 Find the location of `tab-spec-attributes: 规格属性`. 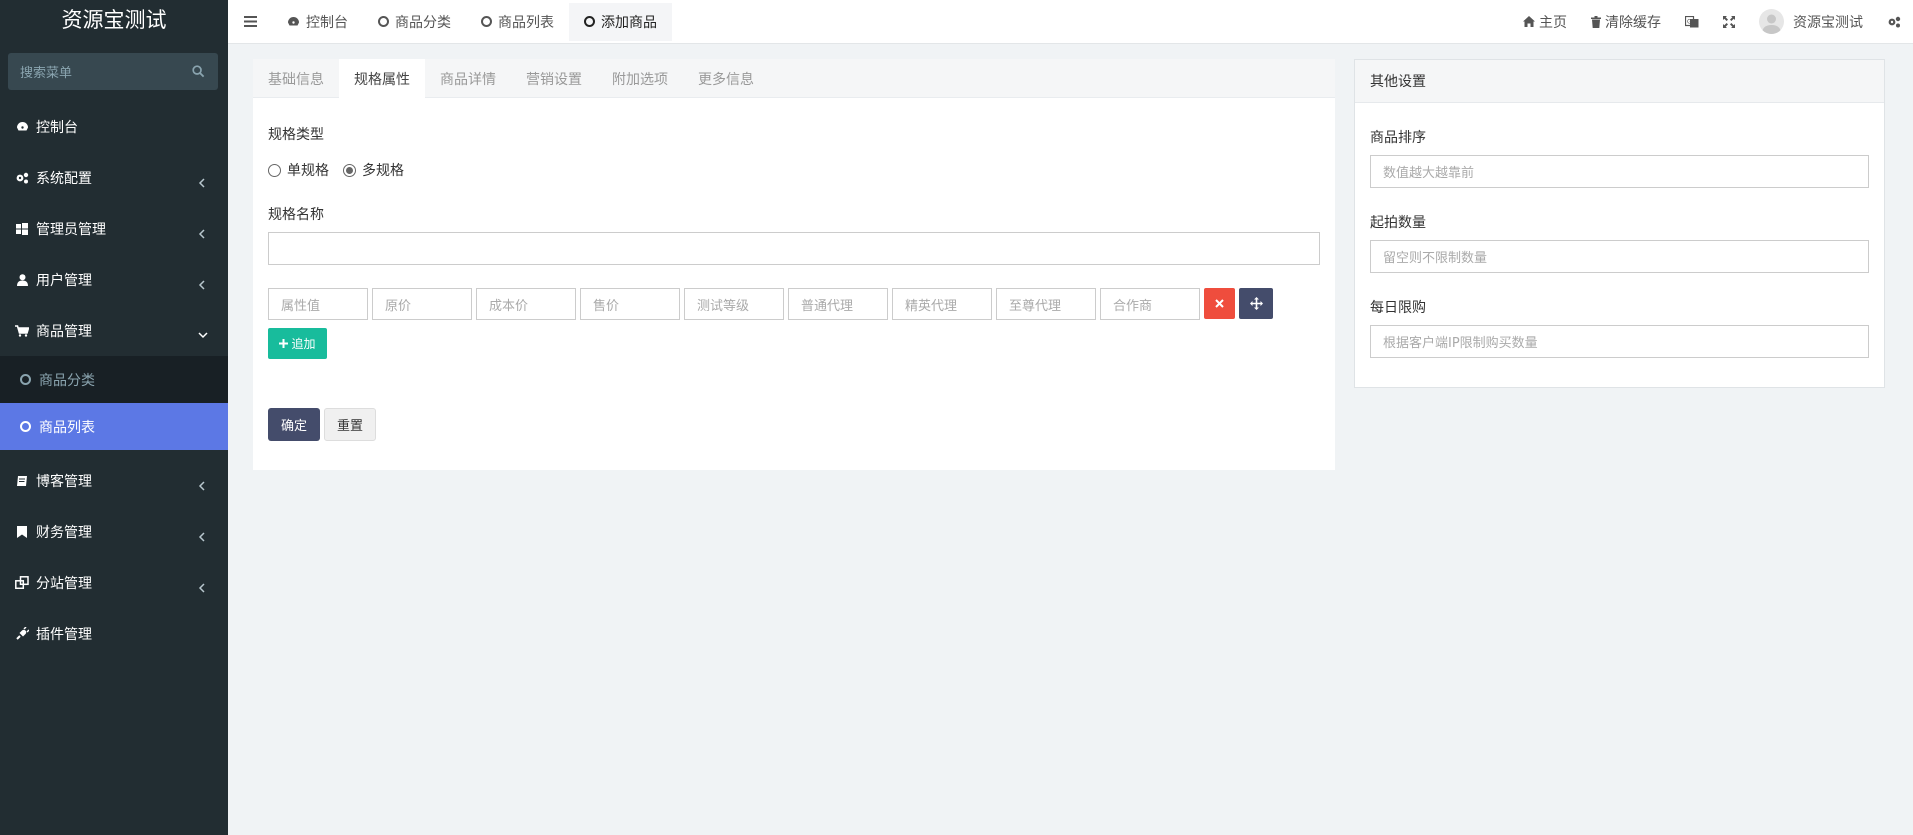

tab-spec-attributes: 规格属性 is located at coordinates (382, 78).